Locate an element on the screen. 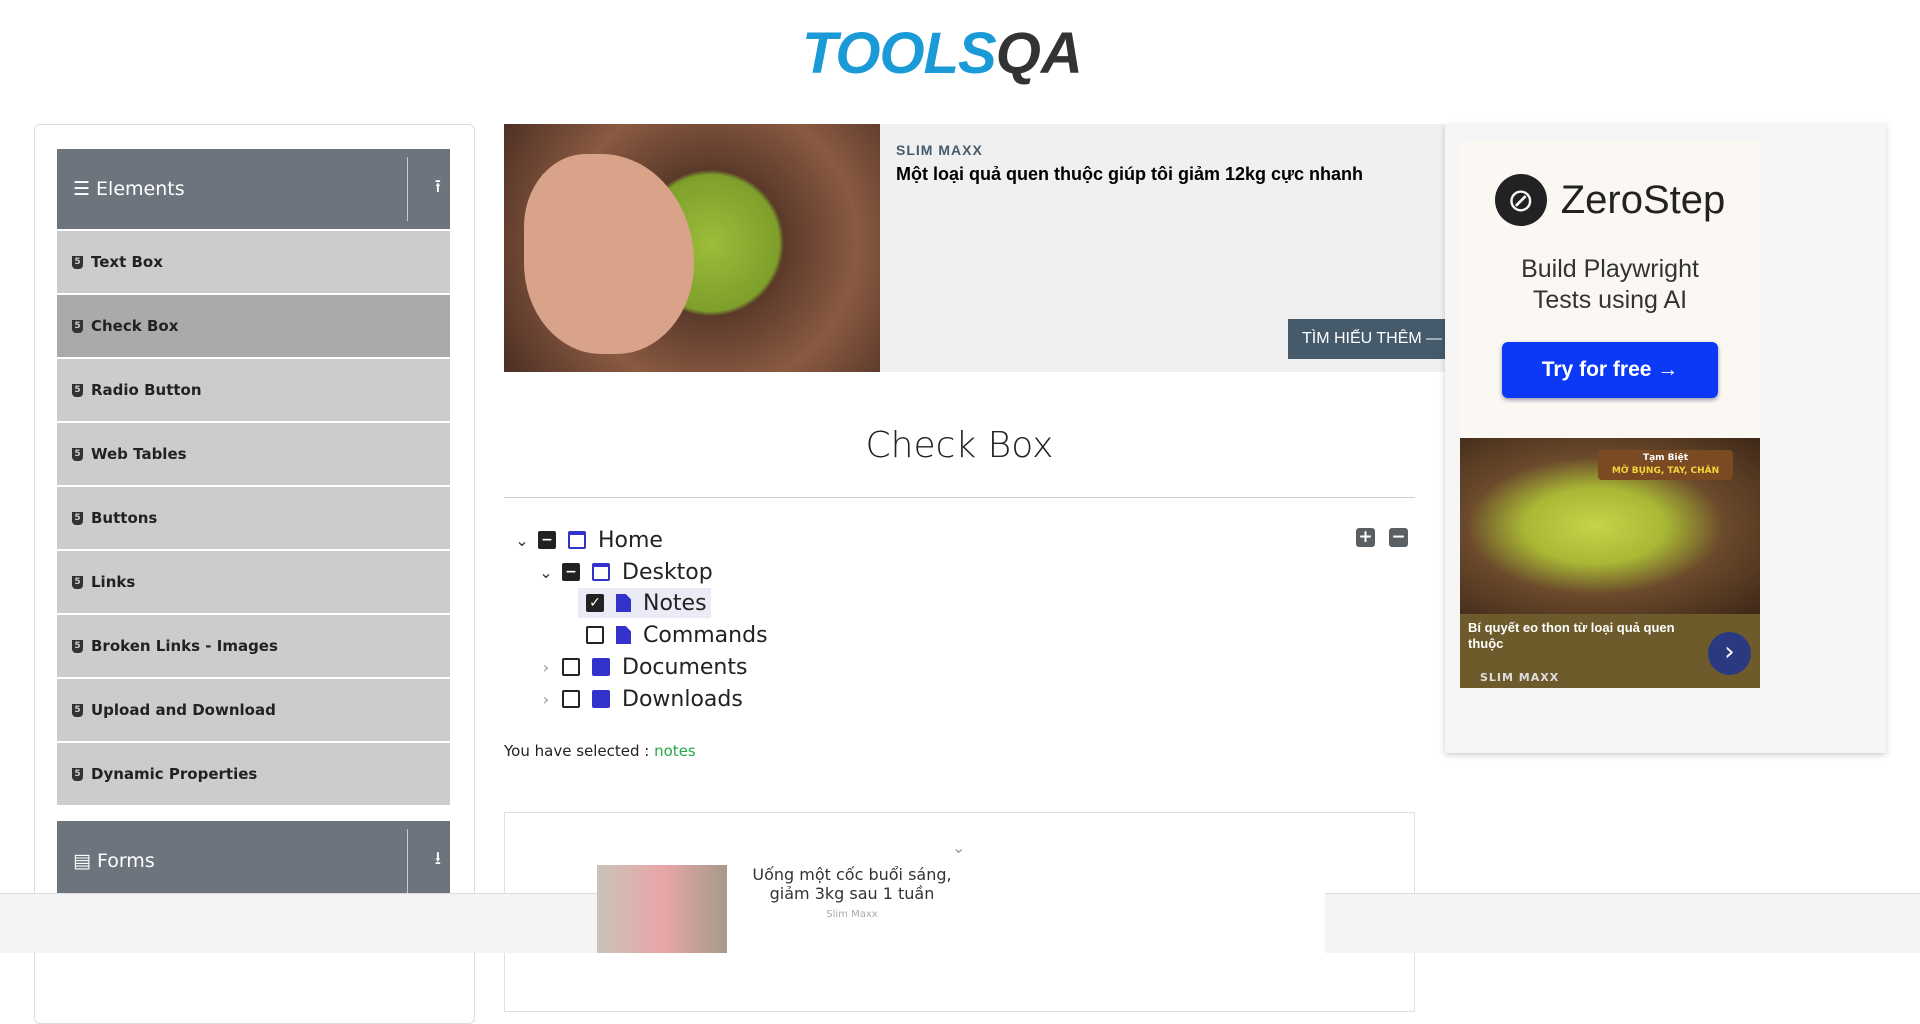 This screenshot has width=1920, height=1024. collapse-all-button: − is located at coordinates (1398, 537).